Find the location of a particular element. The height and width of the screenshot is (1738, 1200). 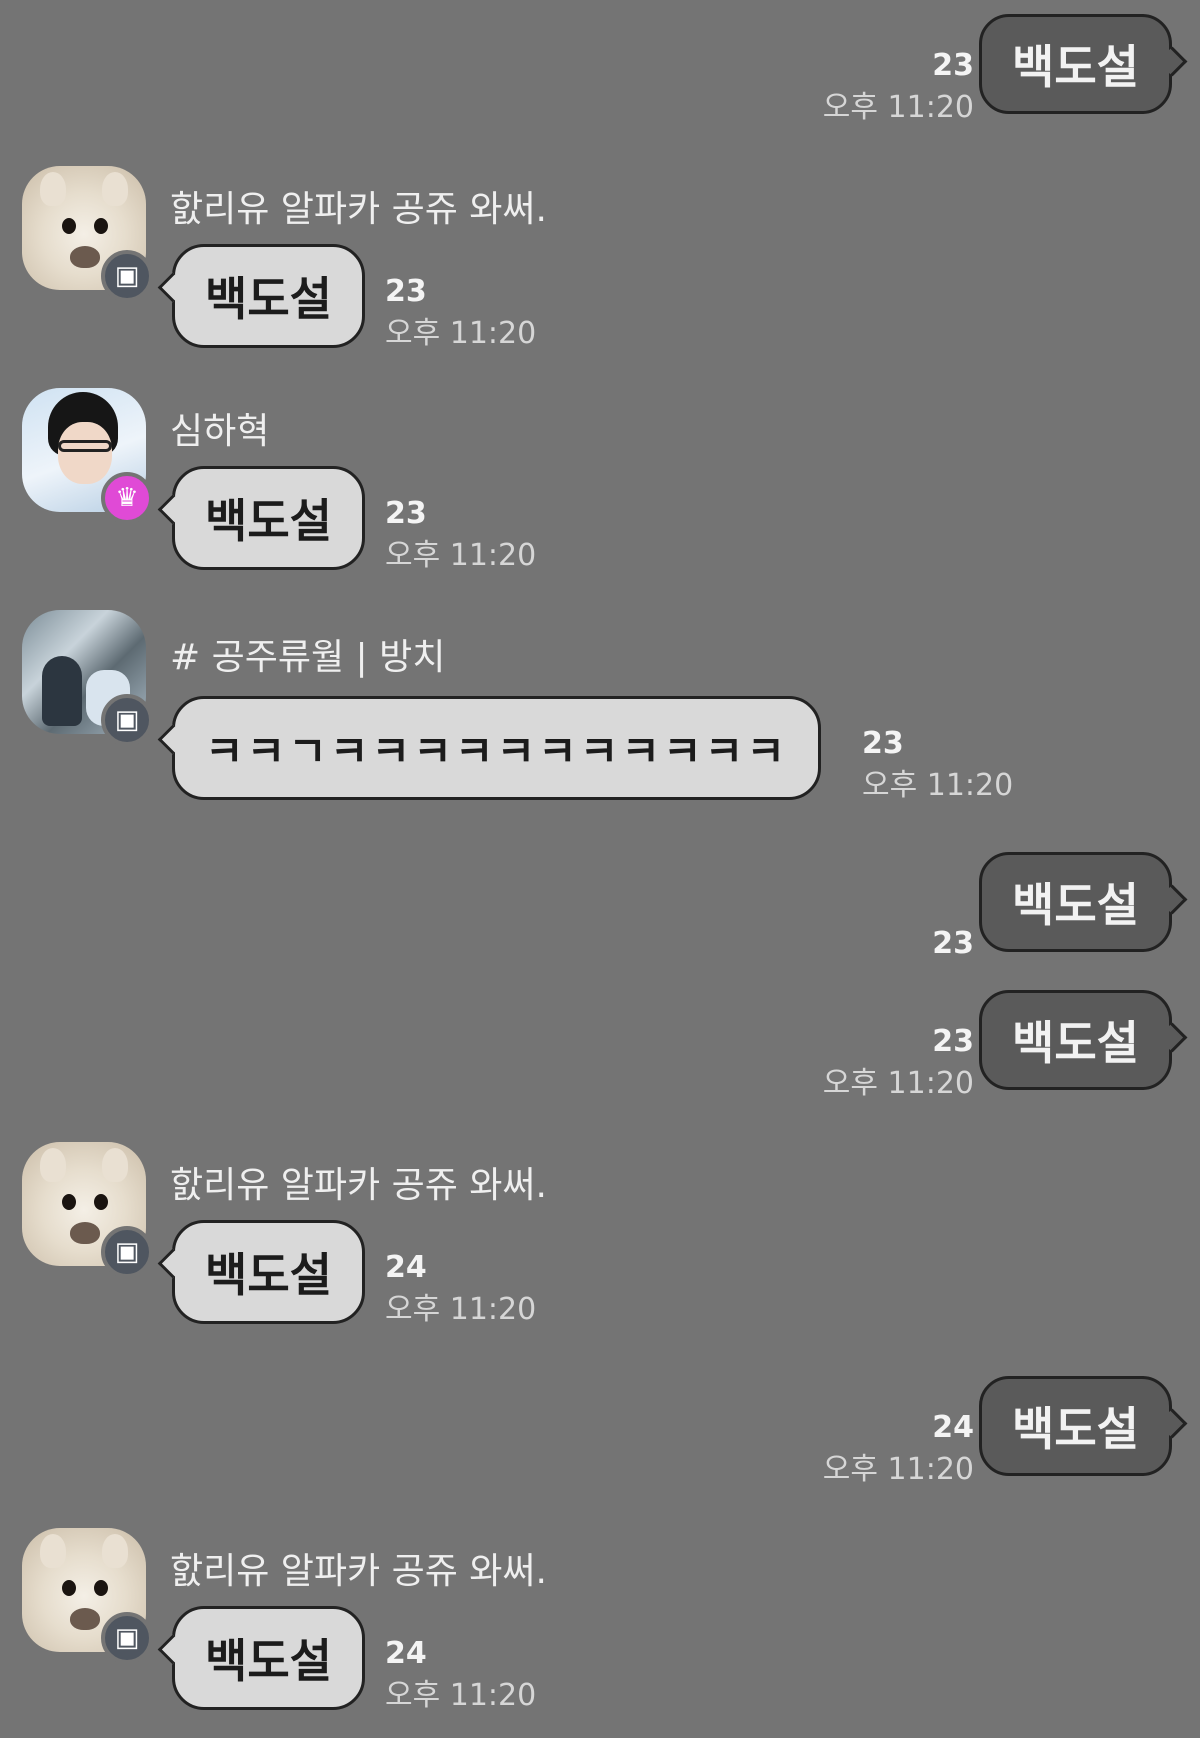

message-meta: 23 is located at coordinates (953, 944).